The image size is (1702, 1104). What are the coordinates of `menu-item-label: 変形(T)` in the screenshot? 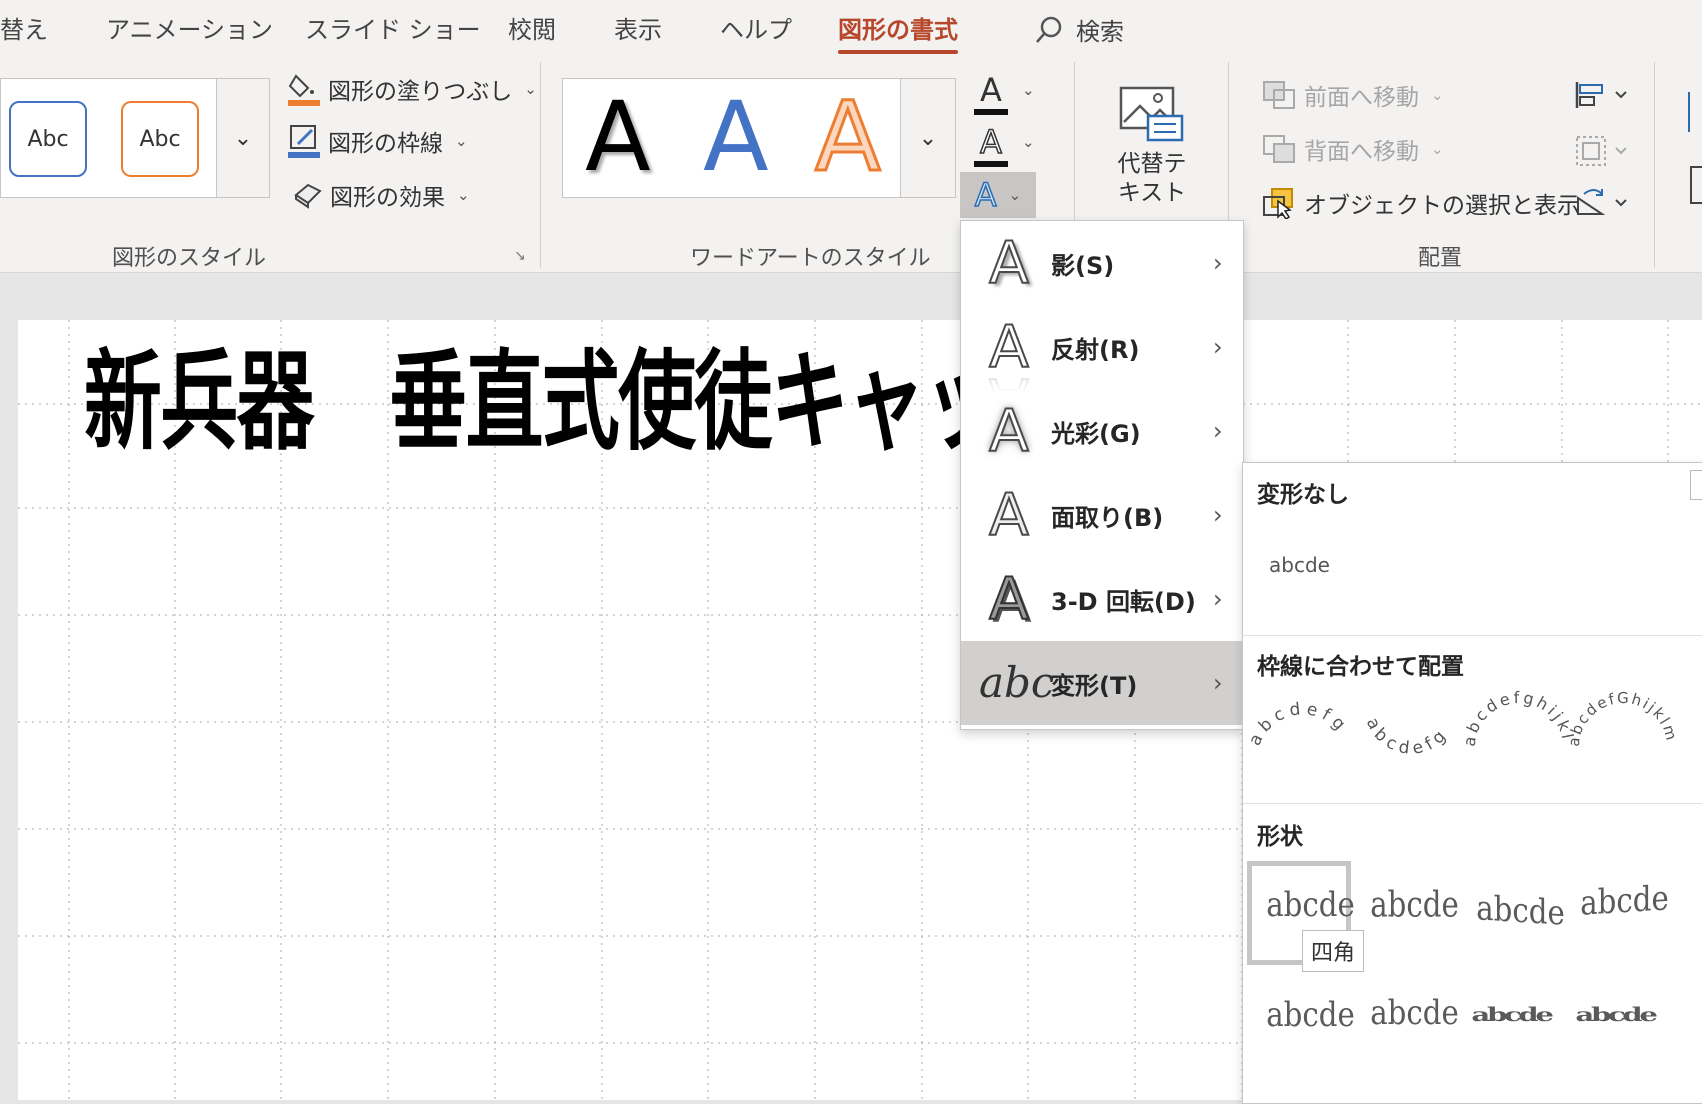 It's located at (1094, 685).